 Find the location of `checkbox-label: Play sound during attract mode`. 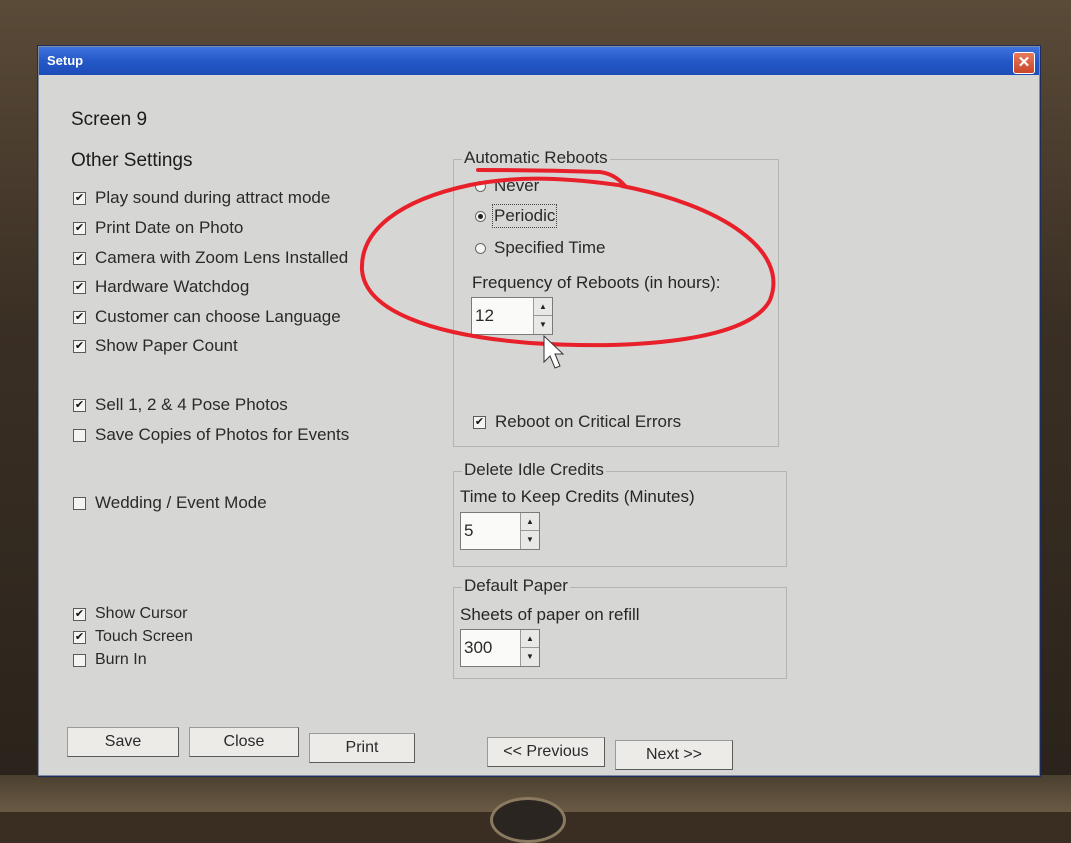

checkbox-label: Play sound during attract mode is located at coordinates (213, 197).